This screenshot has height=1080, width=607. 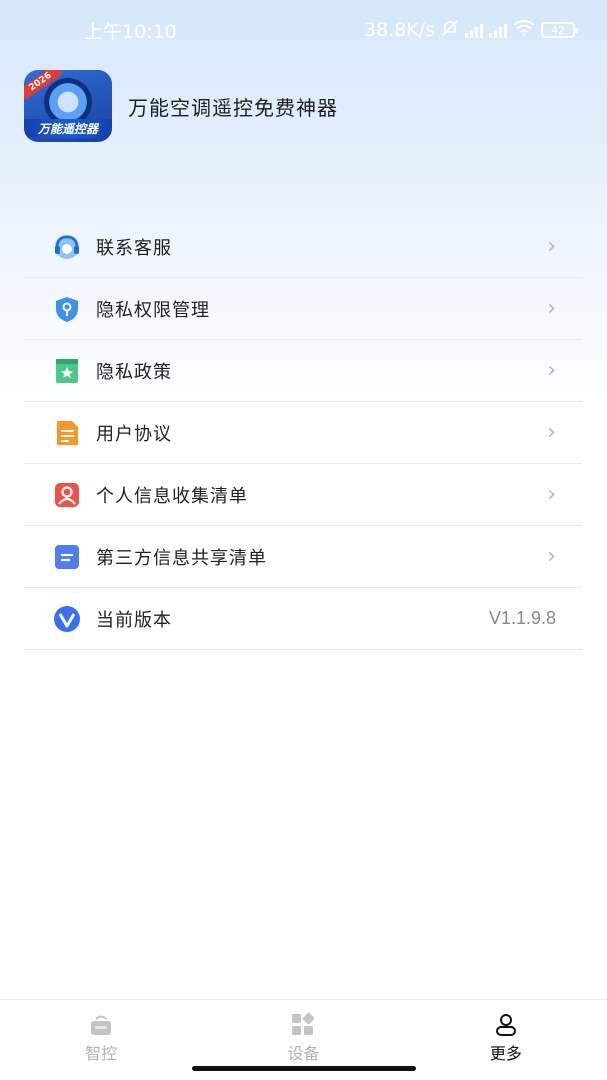 What do you see at coordinates (67, 557) in the screenshot?
I see `list-icon` at bounding box center [67, 557].